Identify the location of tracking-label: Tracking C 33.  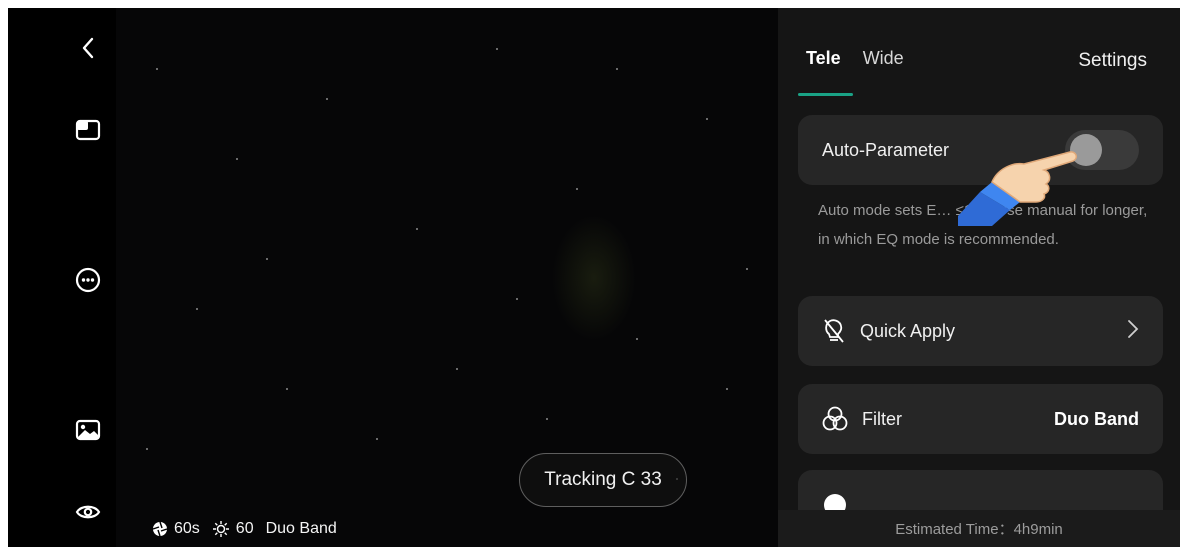
(603, 479).